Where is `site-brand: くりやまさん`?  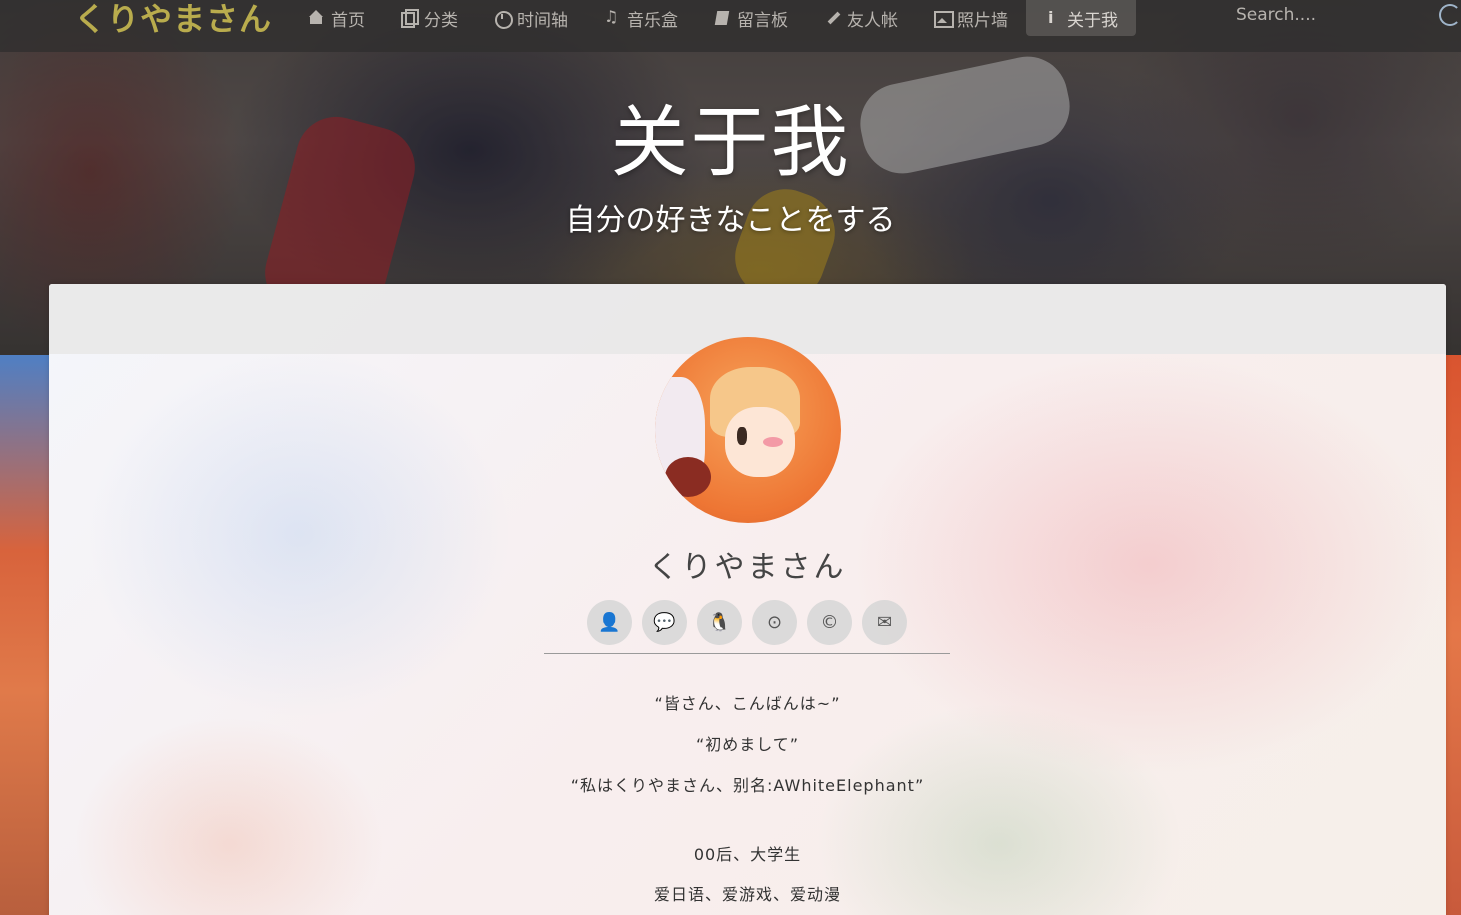 site-brand: くりやまさん is located at coordinates (173, 20).